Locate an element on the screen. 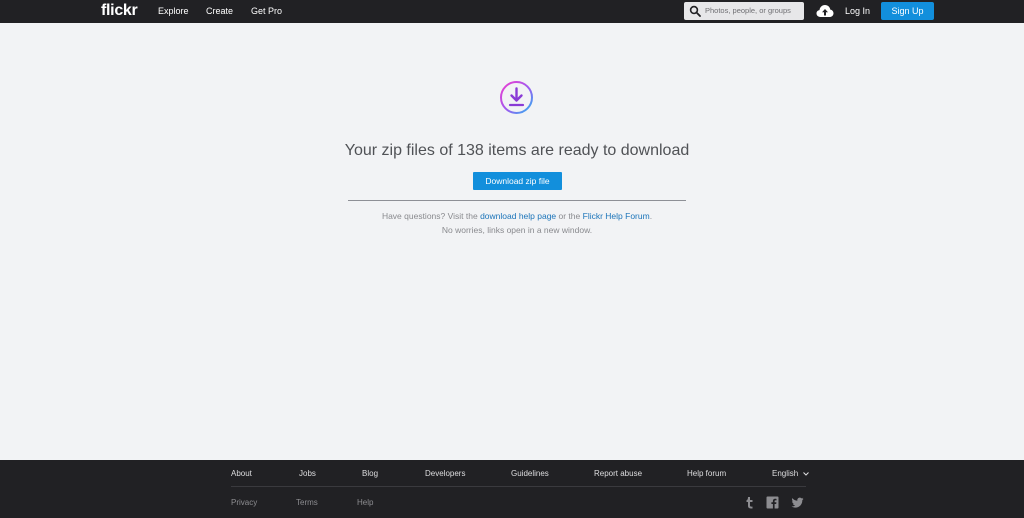  footer-link-help: Help is located at coordinates (365, 503).